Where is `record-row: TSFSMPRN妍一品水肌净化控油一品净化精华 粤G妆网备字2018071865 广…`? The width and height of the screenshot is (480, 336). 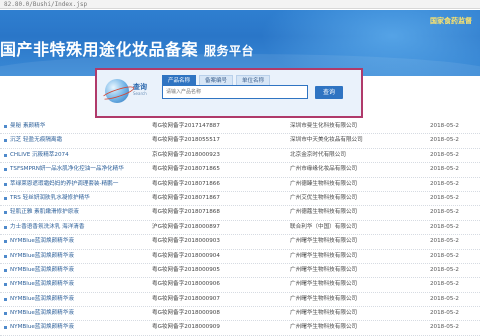
record-row: TSFSMPRN妍一品水肌净化控油一品净化精华 粤G妆网备字2018071865 广… is located at coordinates (240, 170).